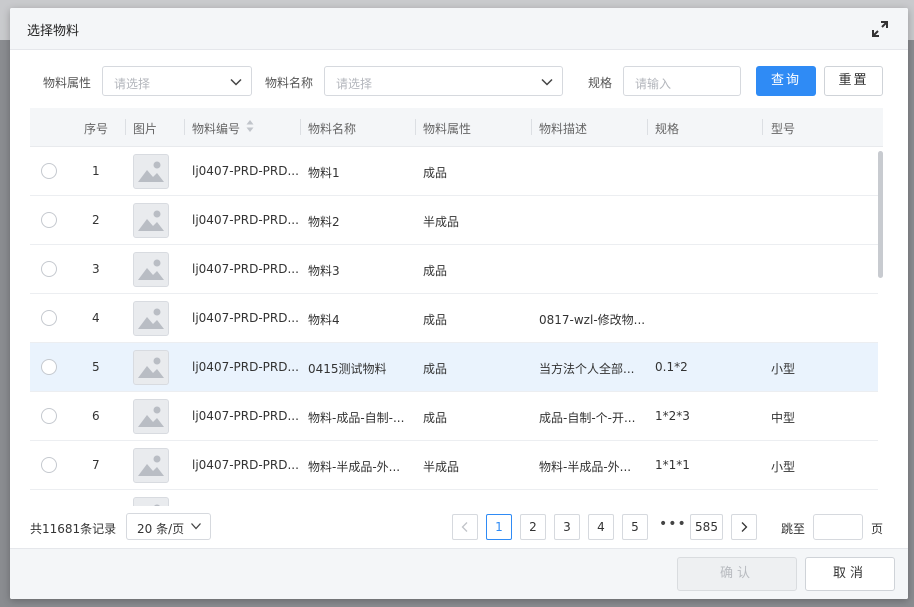 Image resolution: width=914 pixels, height=607 pixels. I want to click on page-2-button: 2, so click(533, 527).